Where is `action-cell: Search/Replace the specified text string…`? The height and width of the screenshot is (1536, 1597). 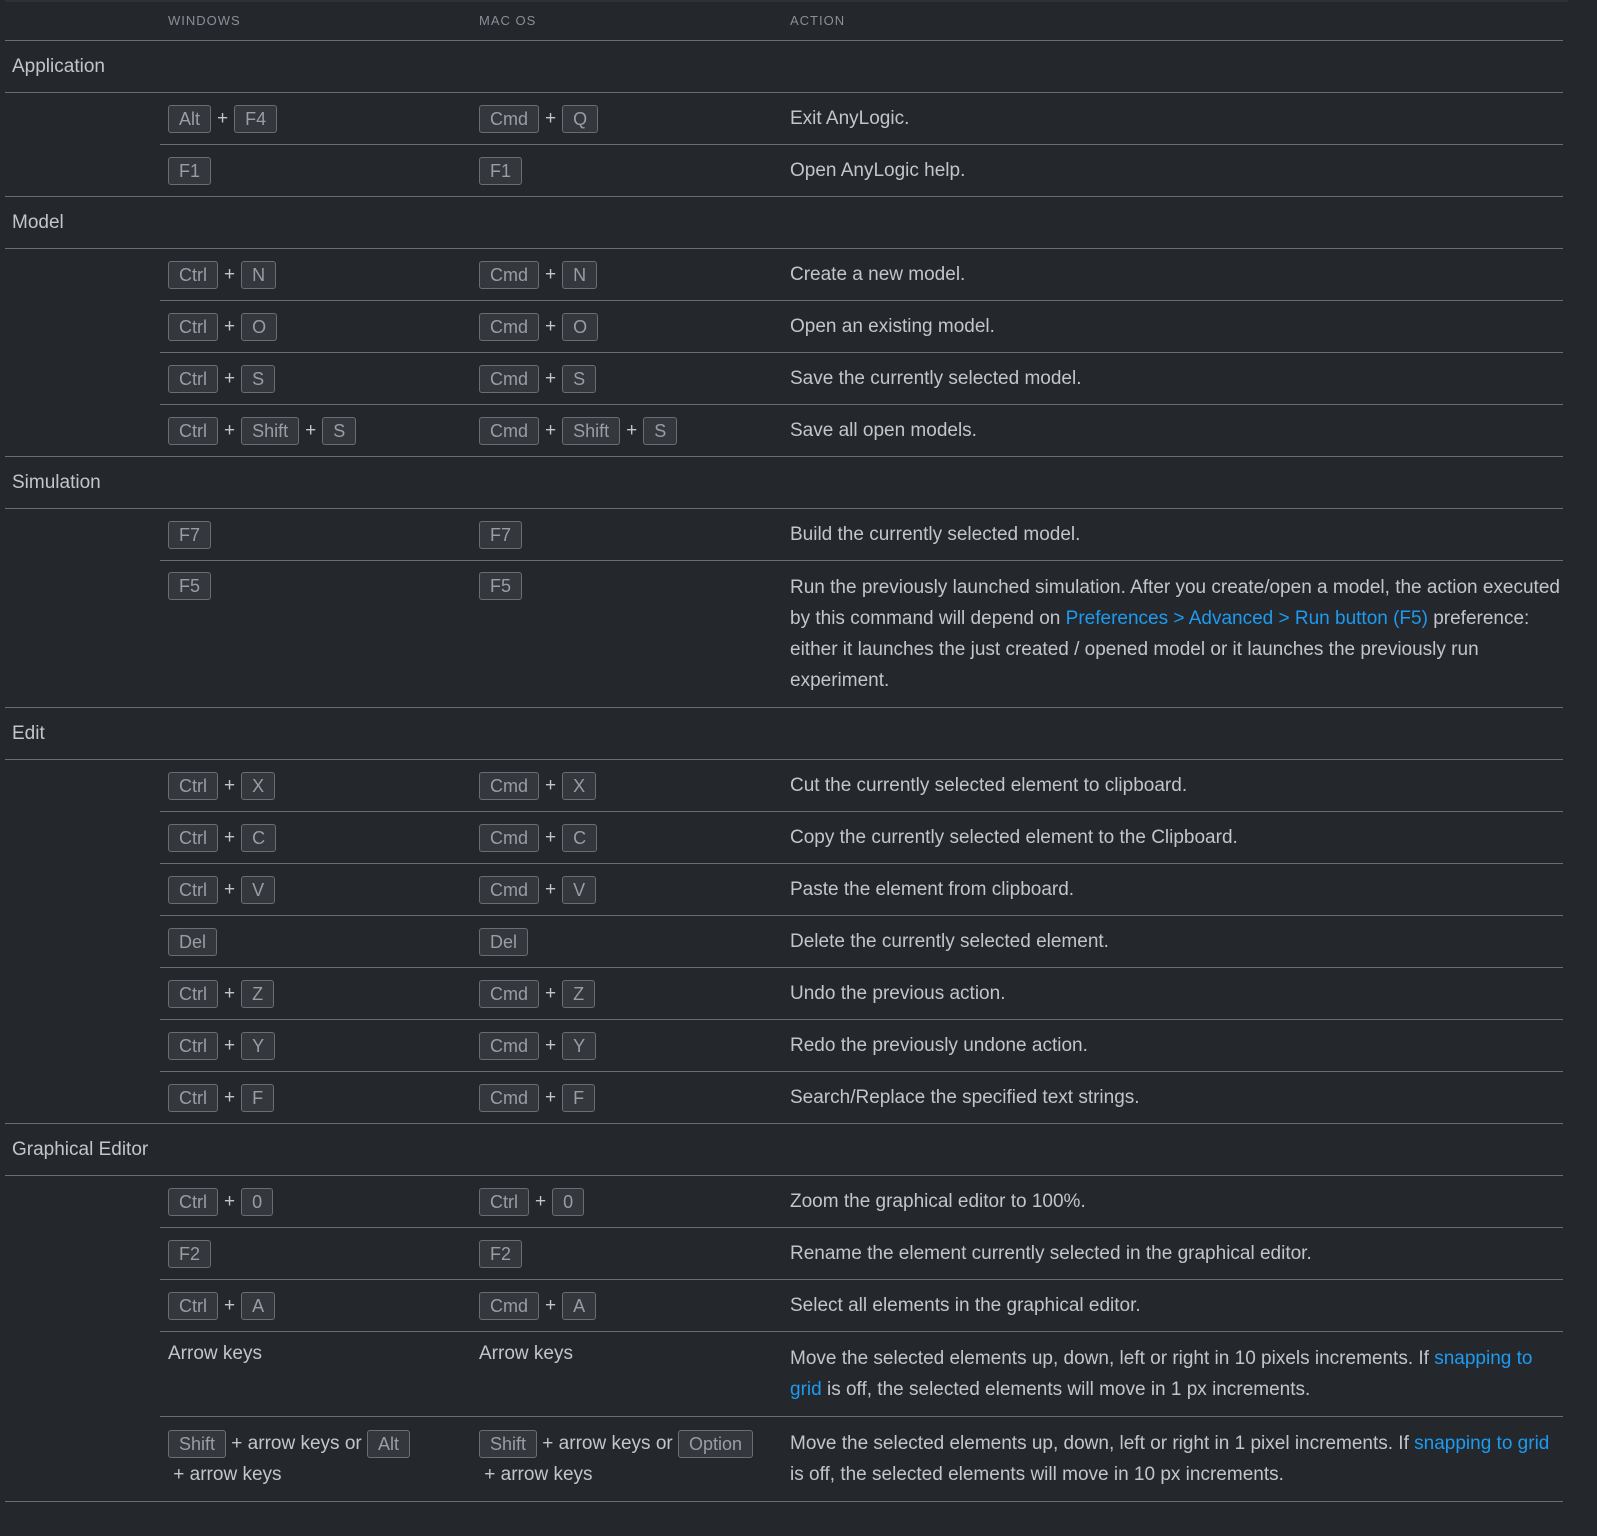 action-cell: Search/Replace the specified text string… is located at coordinates (1172, 1097).